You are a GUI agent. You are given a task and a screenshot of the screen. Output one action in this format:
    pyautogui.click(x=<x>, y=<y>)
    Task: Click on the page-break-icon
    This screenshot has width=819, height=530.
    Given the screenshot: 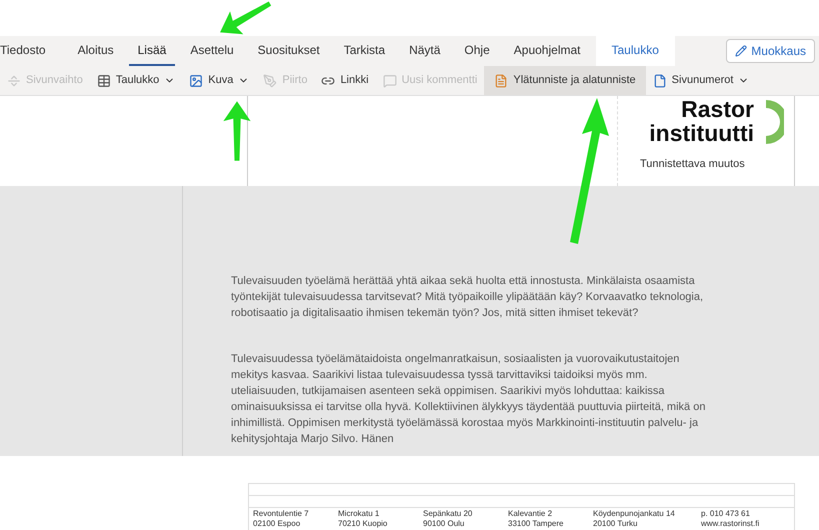 What is the action you would take?
    pyautogui.click(x=14, y=81)
    